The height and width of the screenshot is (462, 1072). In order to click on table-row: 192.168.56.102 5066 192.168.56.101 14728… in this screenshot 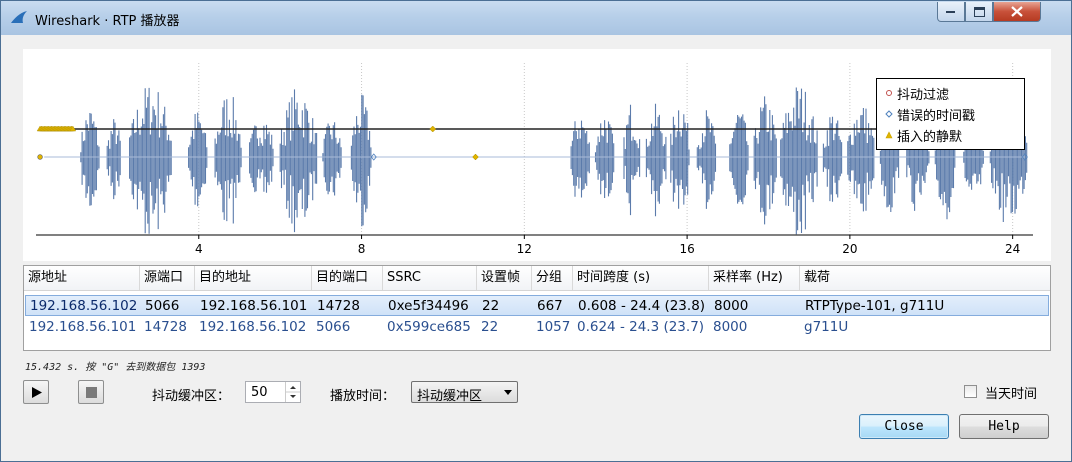, I will do `click(537, 305)`.